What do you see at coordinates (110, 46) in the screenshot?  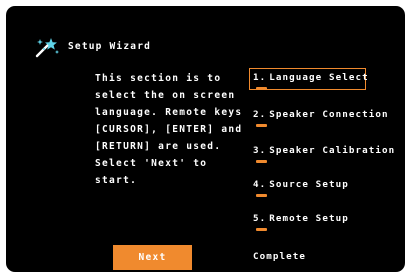 I see `wizard-title: Setup Wizard` at bounding box center [110, 46].